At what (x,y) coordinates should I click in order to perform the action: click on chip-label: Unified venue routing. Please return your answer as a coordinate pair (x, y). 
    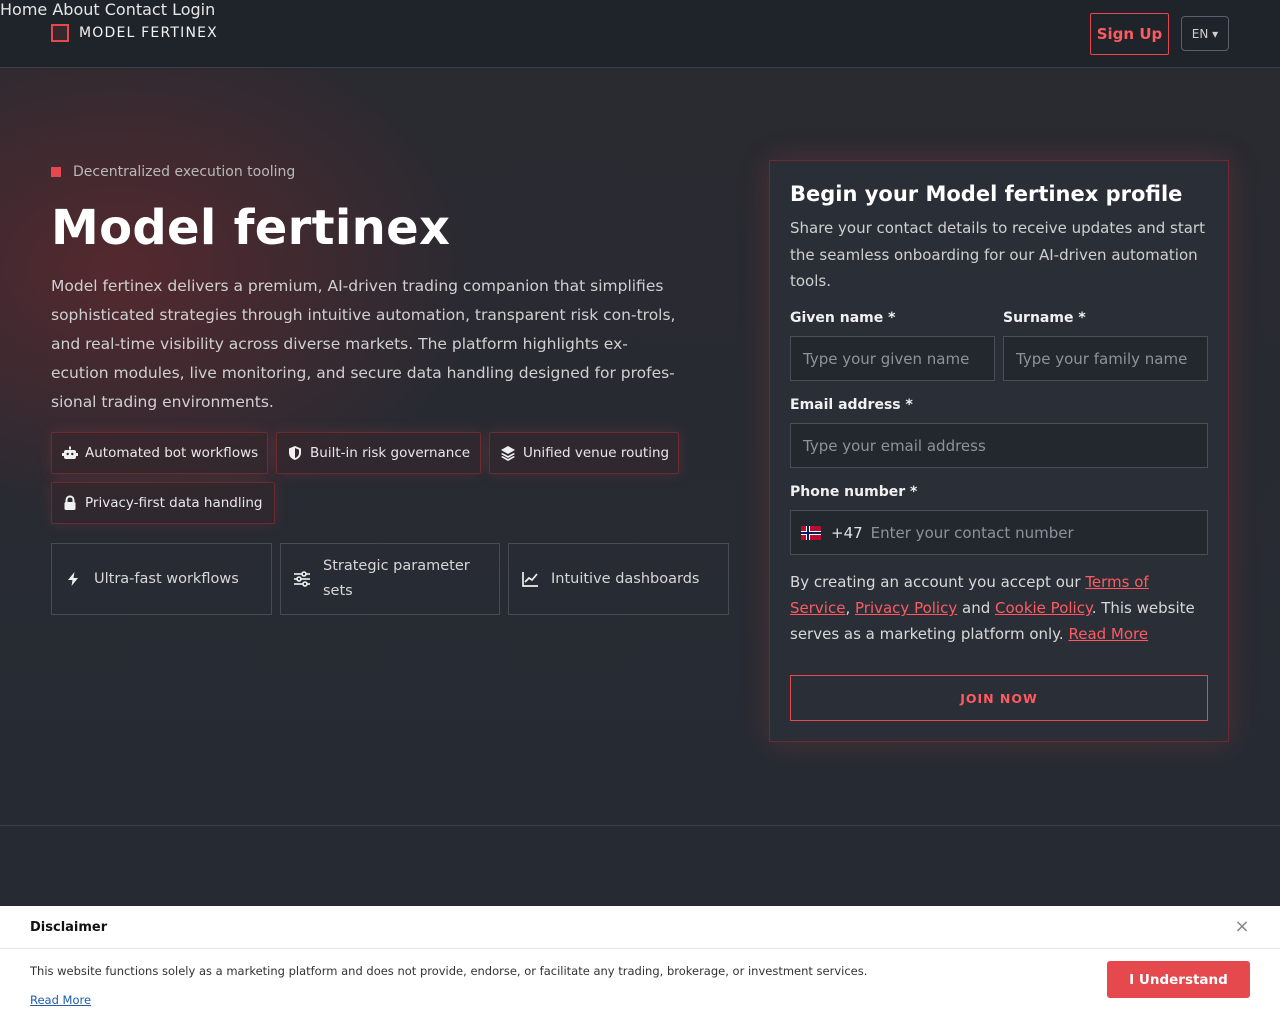
    Looking at the image, I should click on (596, 453).